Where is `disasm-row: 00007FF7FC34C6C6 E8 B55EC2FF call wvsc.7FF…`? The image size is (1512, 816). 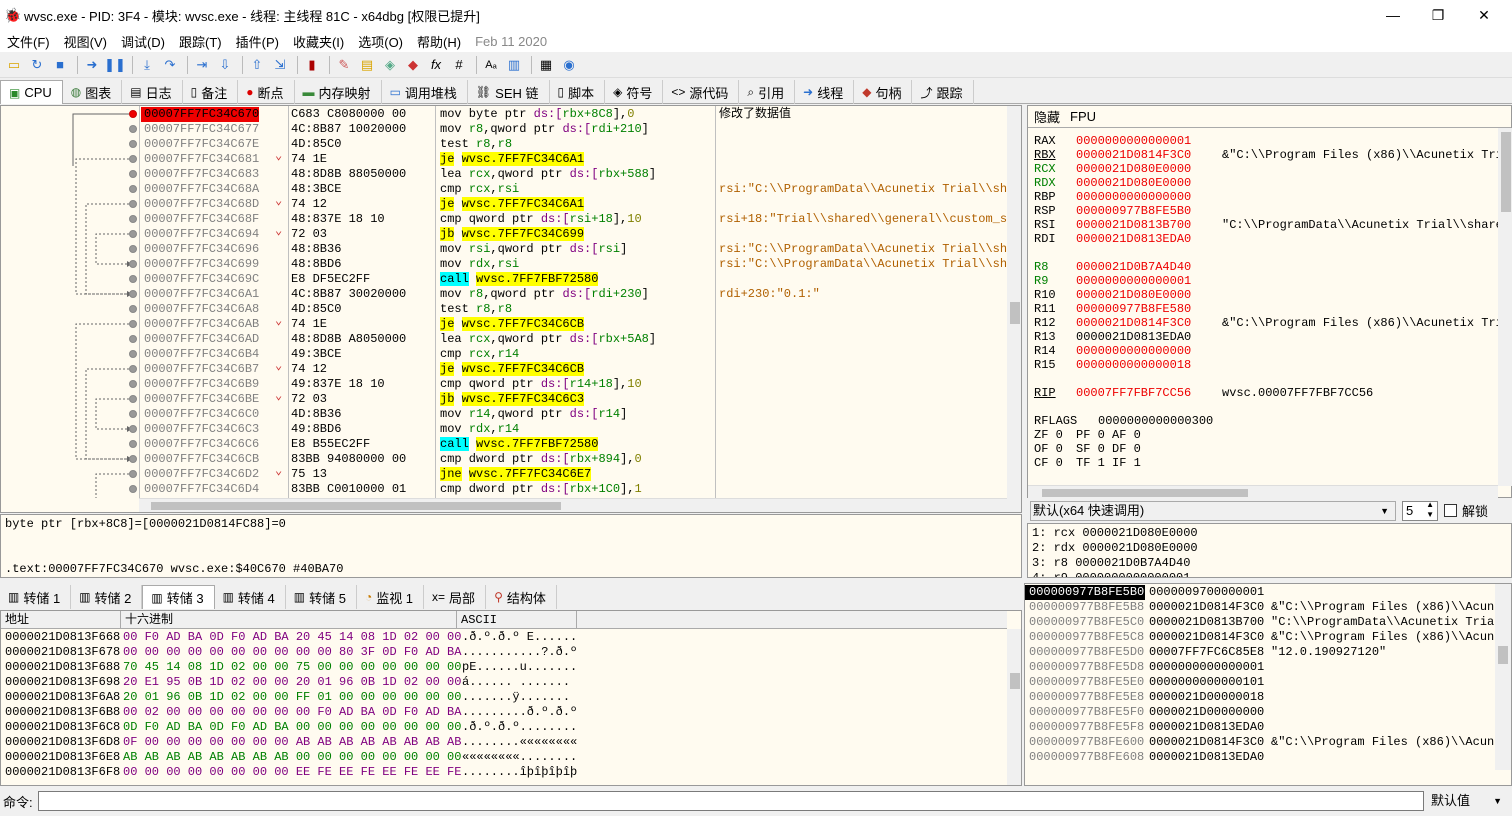 disasm-row: 00007FF7FC34C6C6 E8 B55EC2FF call wvsc.7FF… is located at coordinates (504, 444).